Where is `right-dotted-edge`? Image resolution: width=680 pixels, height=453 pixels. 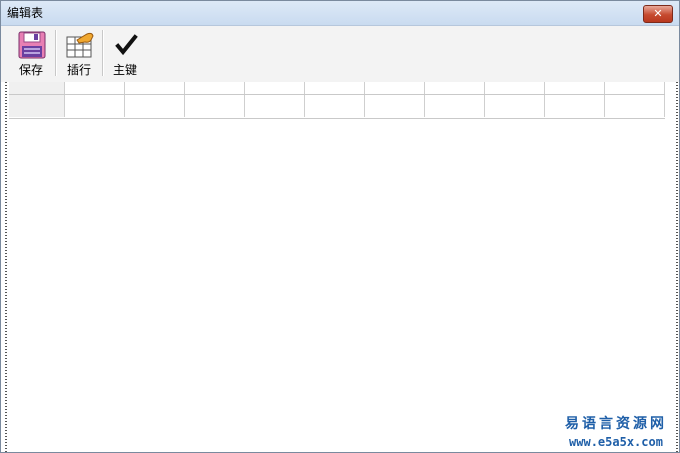
right-dotted-edge is located at coordinates (677, 267).